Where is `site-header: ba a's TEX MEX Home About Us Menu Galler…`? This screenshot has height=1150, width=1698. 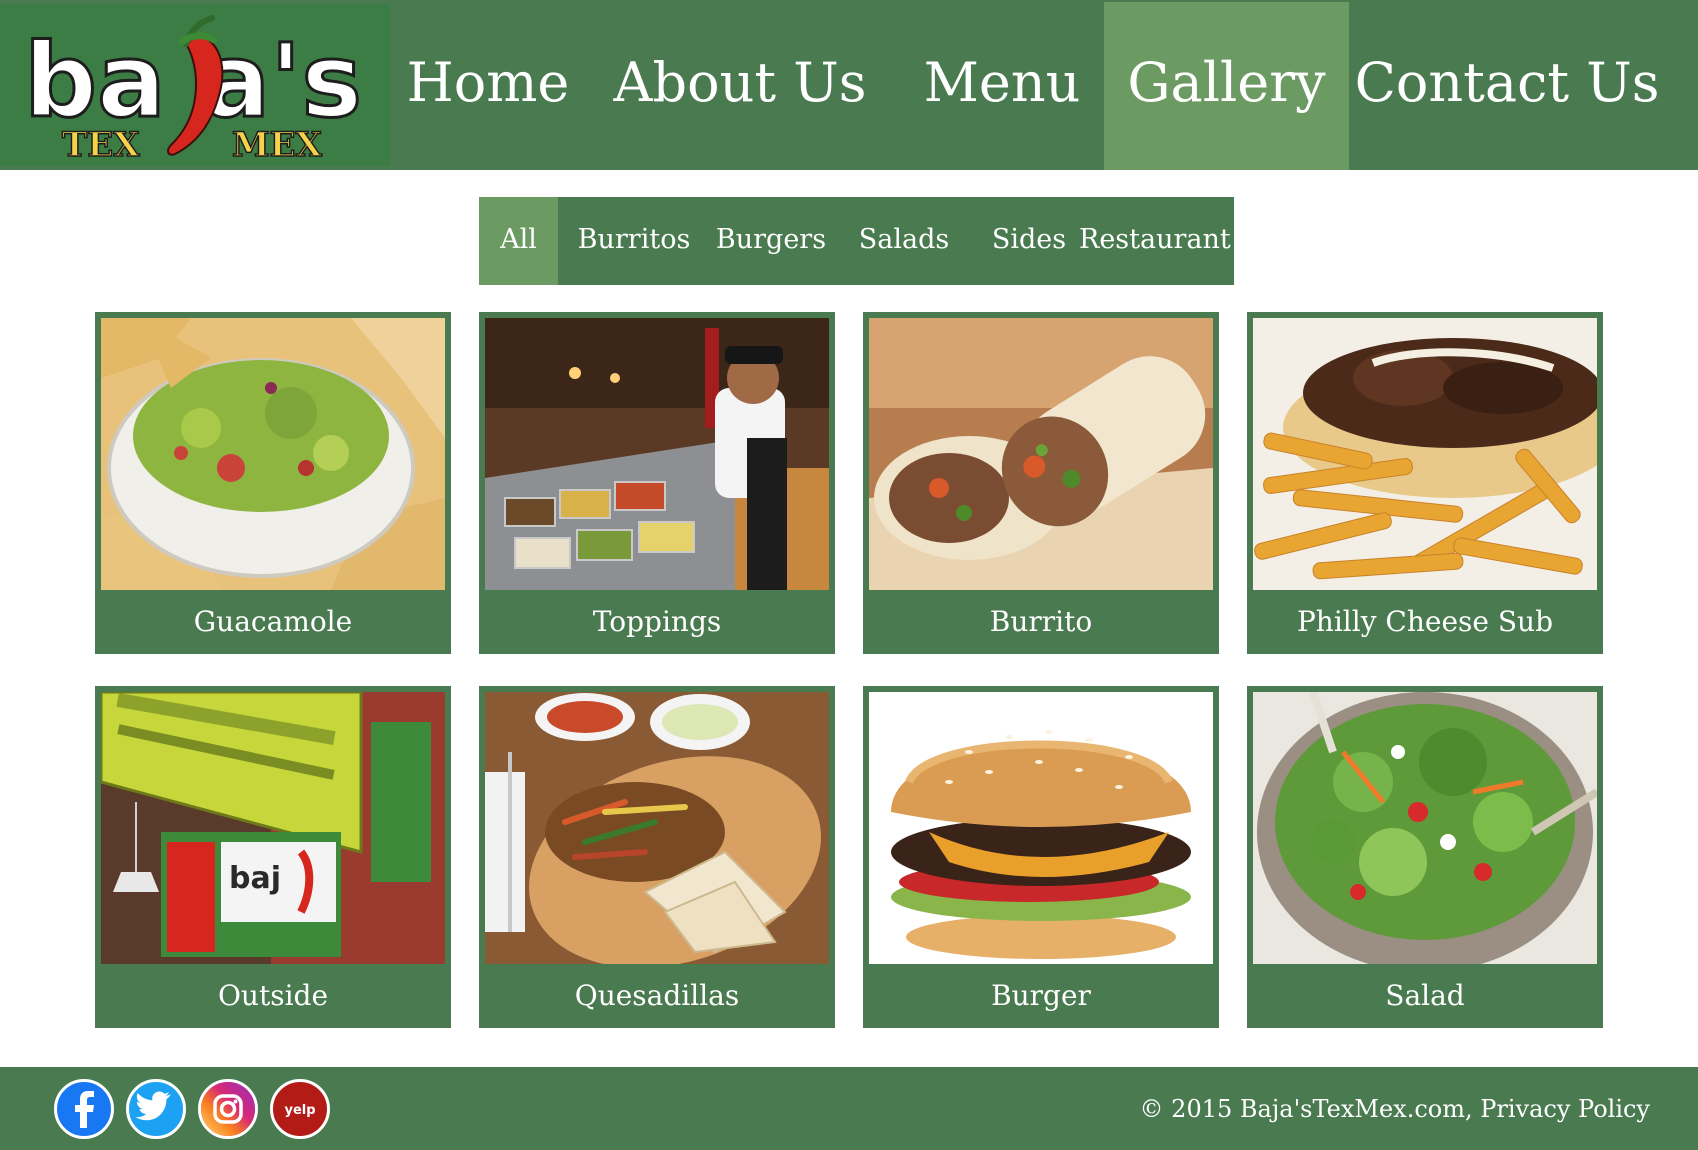
site-header: ba a's TEX MEX Home About Us Menu Galler… is located at coordinates (849, 85).